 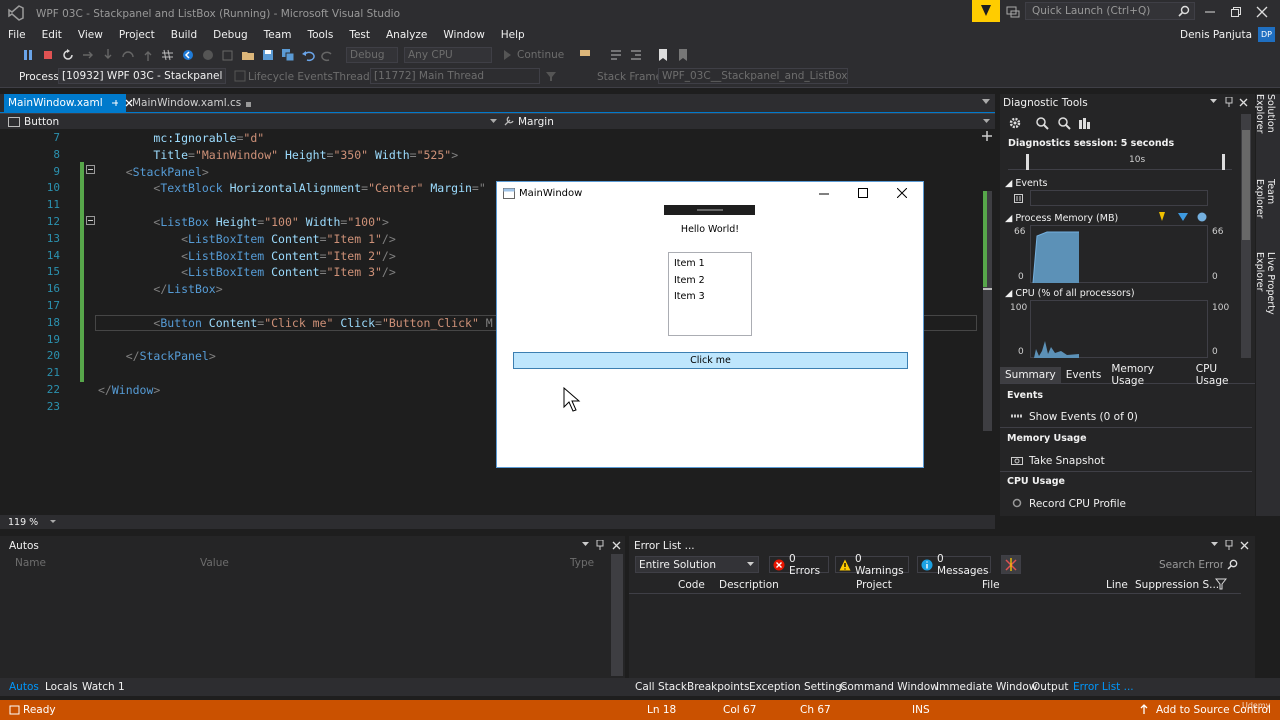 What do you see at coordinates (986, 121) in the screenshot?
I see `nav-dropdown2-arrow-icon` at bounding box center [986, 121].